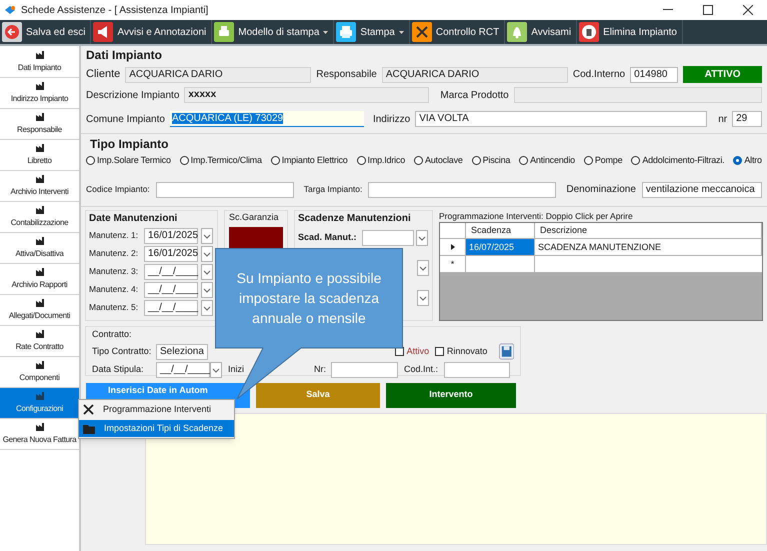 The height and width of the screenshot is (551, 767). What do you see at coordinates (381, 161) in the screenshot?
I see `radio-option: Imp.Idrico` at bounding box center [381, 161].